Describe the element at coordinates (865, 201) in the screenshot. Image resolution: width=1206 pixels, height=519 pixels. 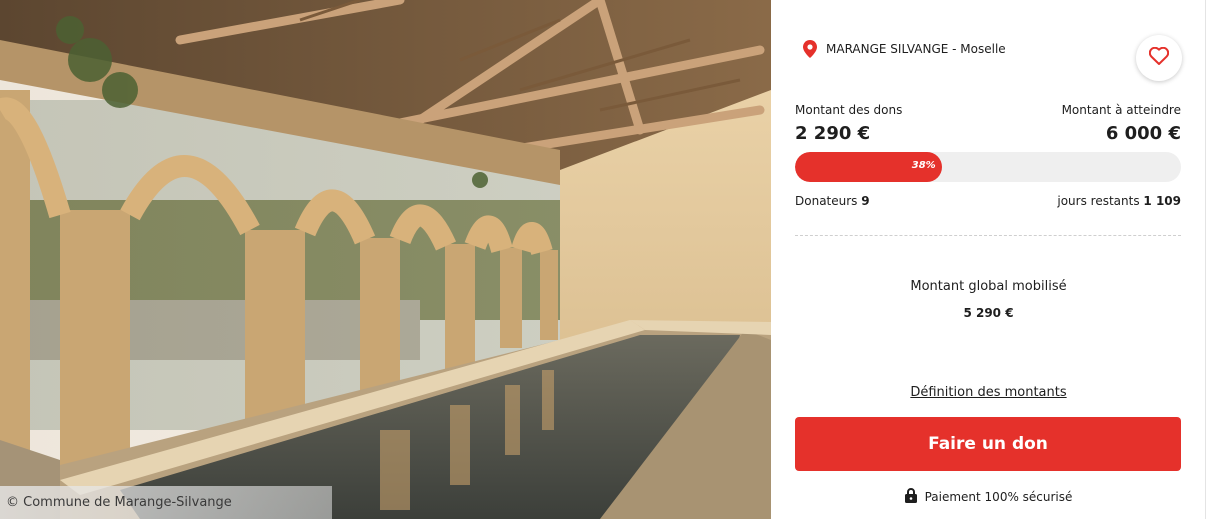
I see `donors-value: 9` at that location.